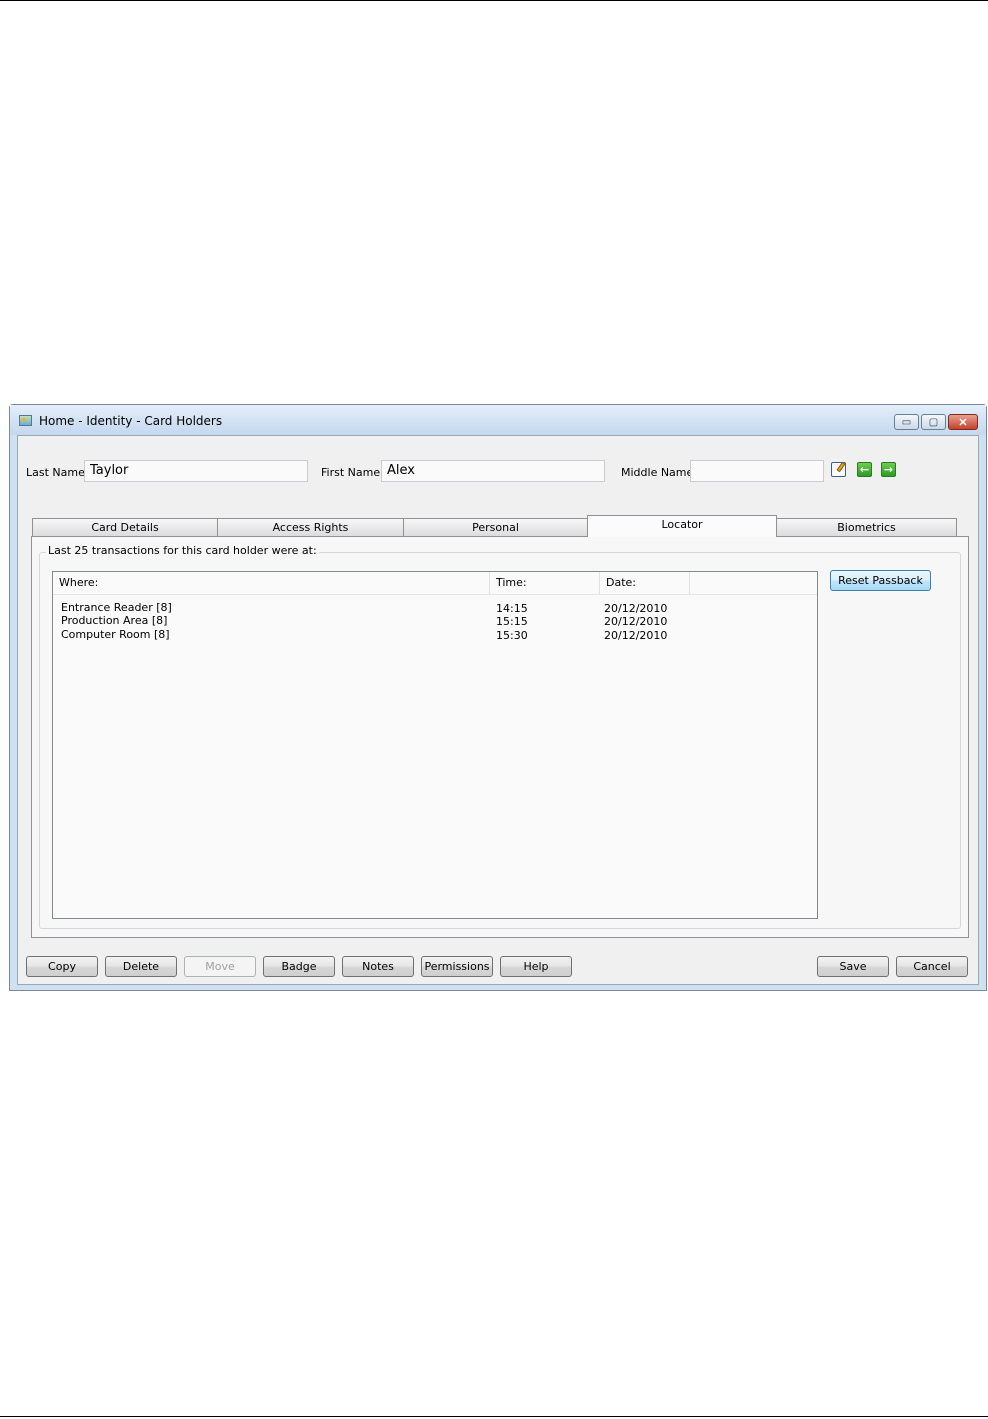 The height and width of the screenshot is (1419, 988). Describe the element at coordinates (131, 421) in the screenshot. I see `window-title: Home - Identity - Card Holders` at that location.